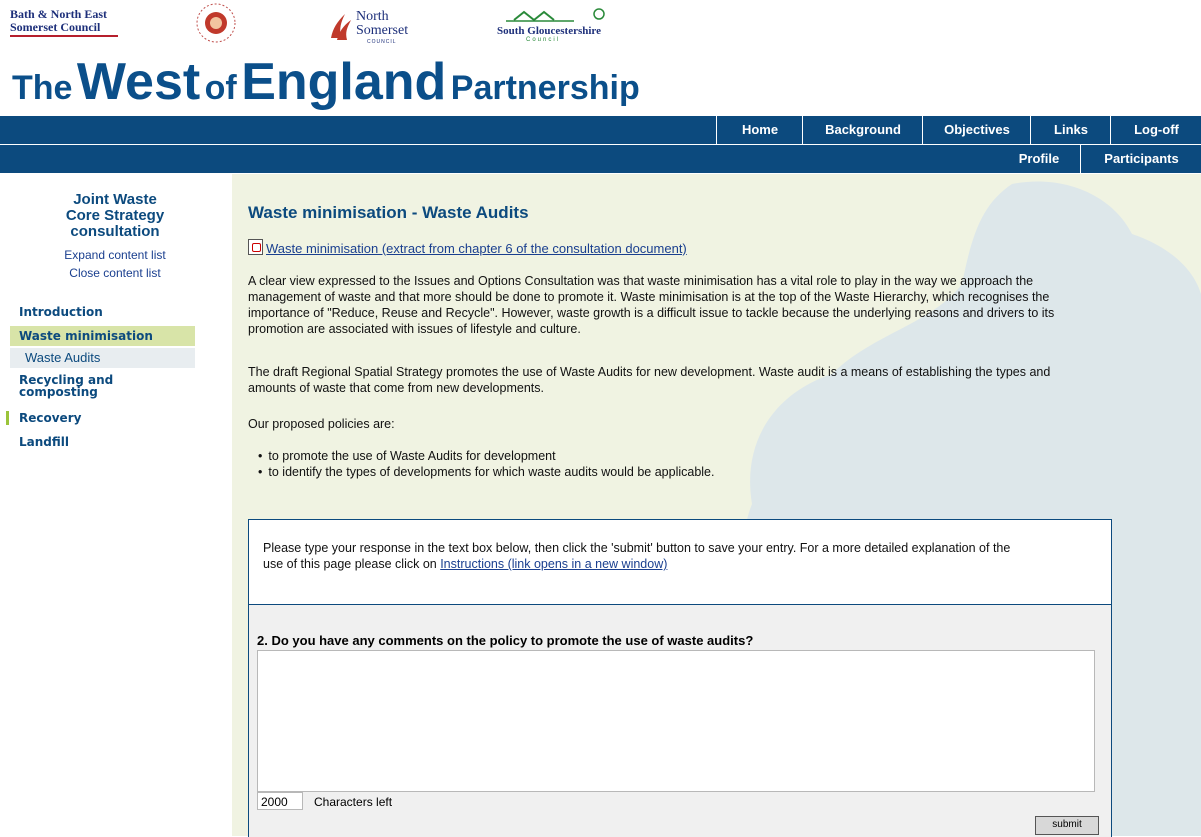 This screenshot has height=837, width=1201. What do you see at coordinates (107, 442) in the screenshot?
I see `sidebar-item-landfill: Landfill` at bounding box center [107, 442].